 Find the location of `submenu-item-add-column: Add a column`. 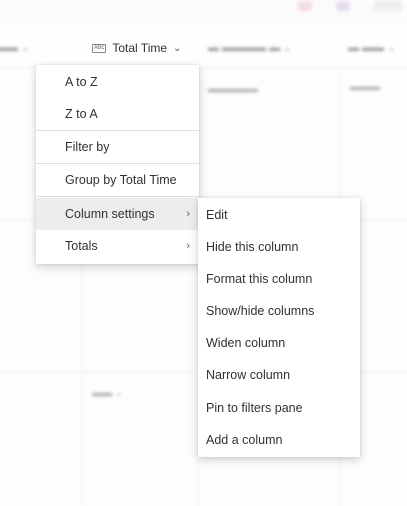

submenu-item-add-column: Add a column is located at coordinates (279, 440).